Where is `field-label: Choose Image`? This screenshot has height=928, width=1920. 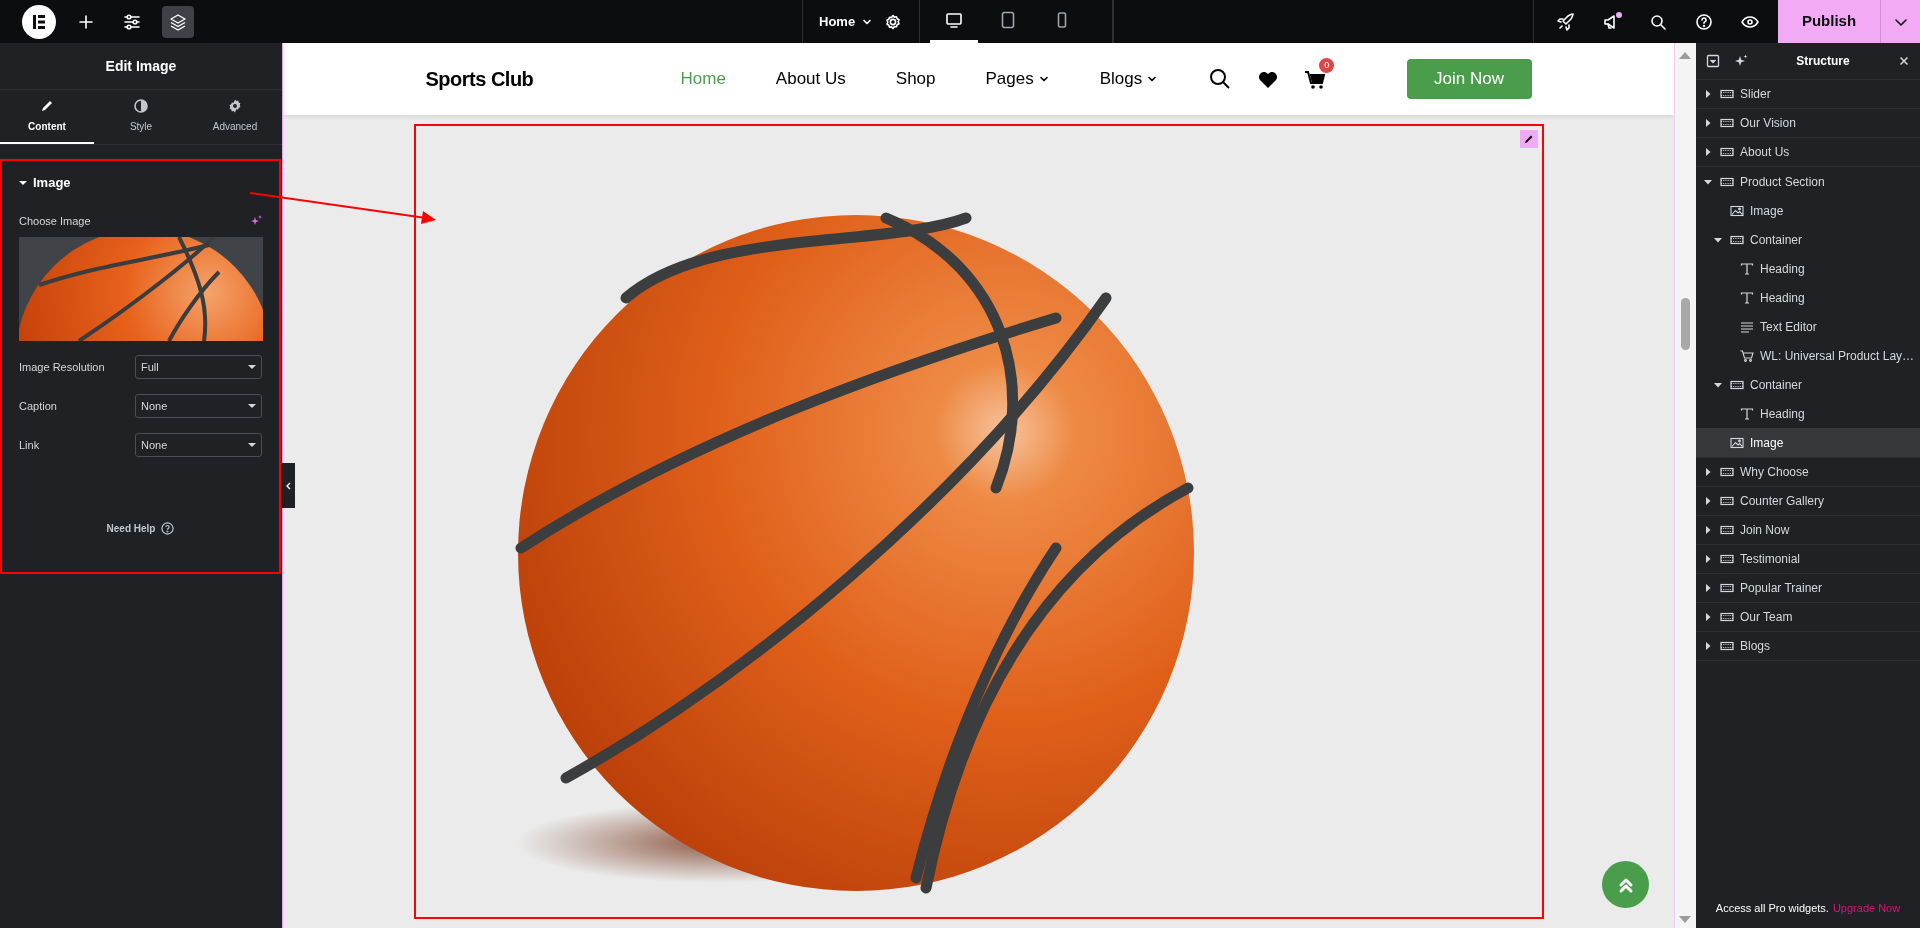
field-label: Choose Image is located at coordinates (55, 221).